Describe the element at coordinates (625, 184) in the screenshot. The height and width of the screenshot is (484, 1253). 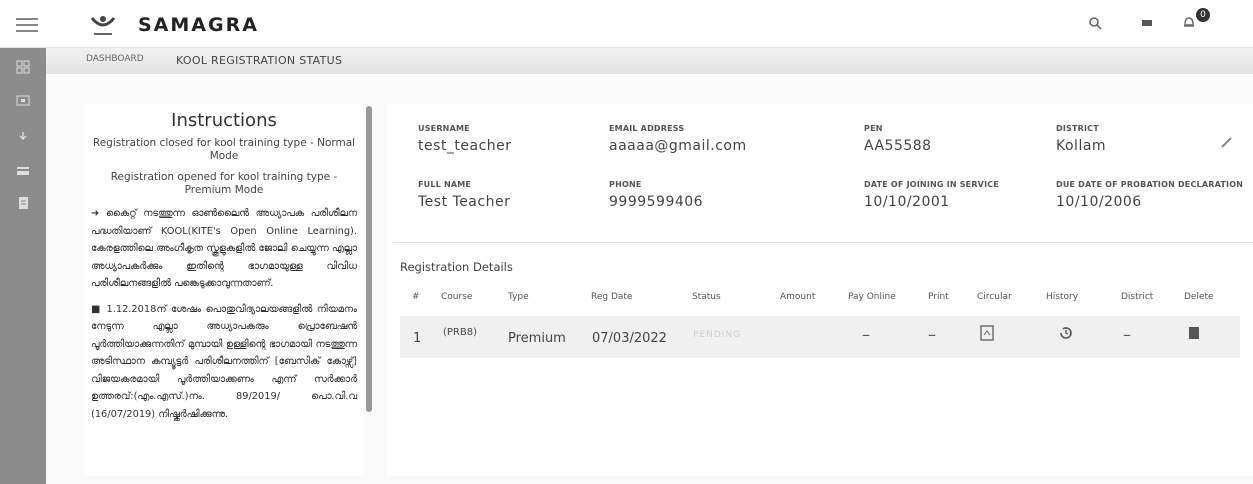
I see `phone-label: PHONE` at that location.